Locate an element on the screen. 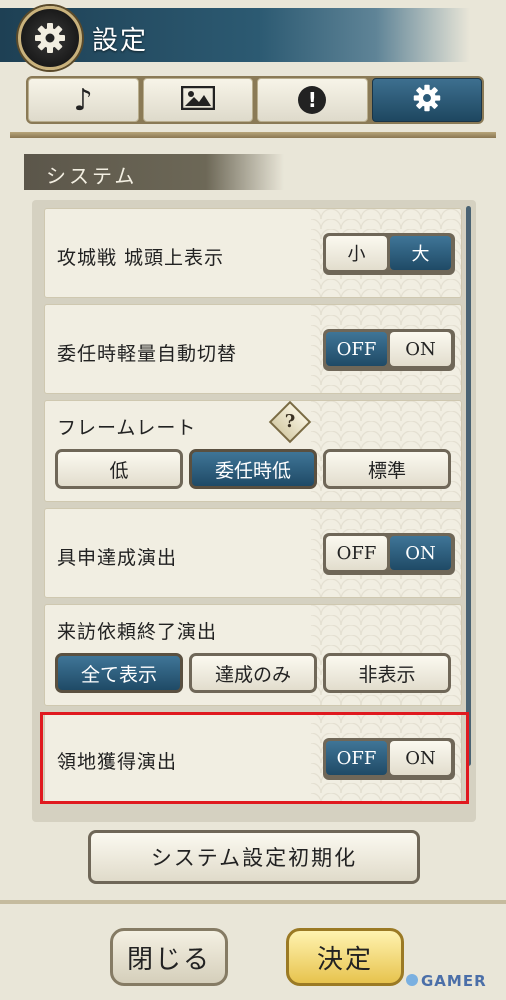 The height and width of the screenshot is (1000, 506). setting-label: 委任時軽量自動切替 is located at coordinates (147, 354).